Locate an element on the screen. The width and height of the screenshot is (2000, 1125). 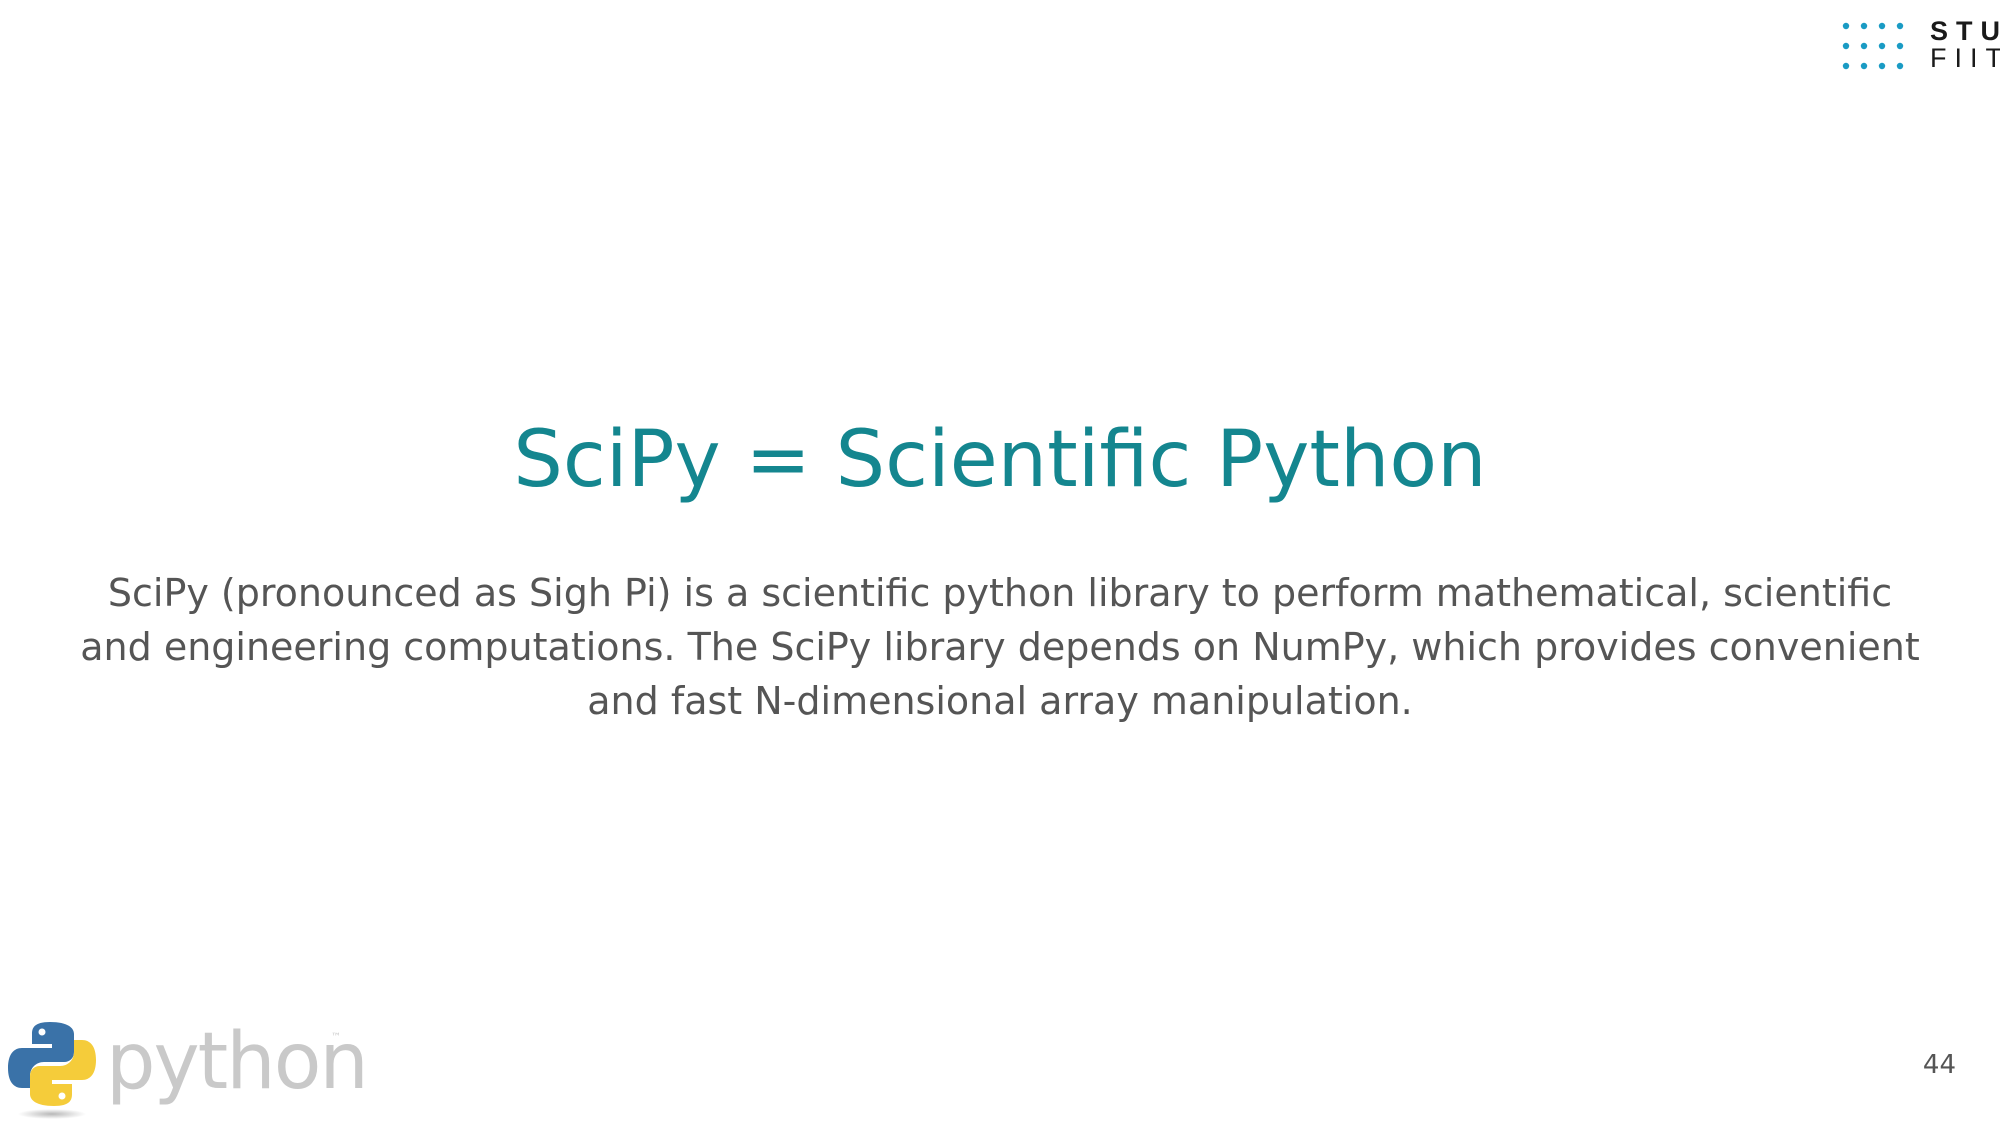
python-wordmark: python is located at coordinates (237, 1062).